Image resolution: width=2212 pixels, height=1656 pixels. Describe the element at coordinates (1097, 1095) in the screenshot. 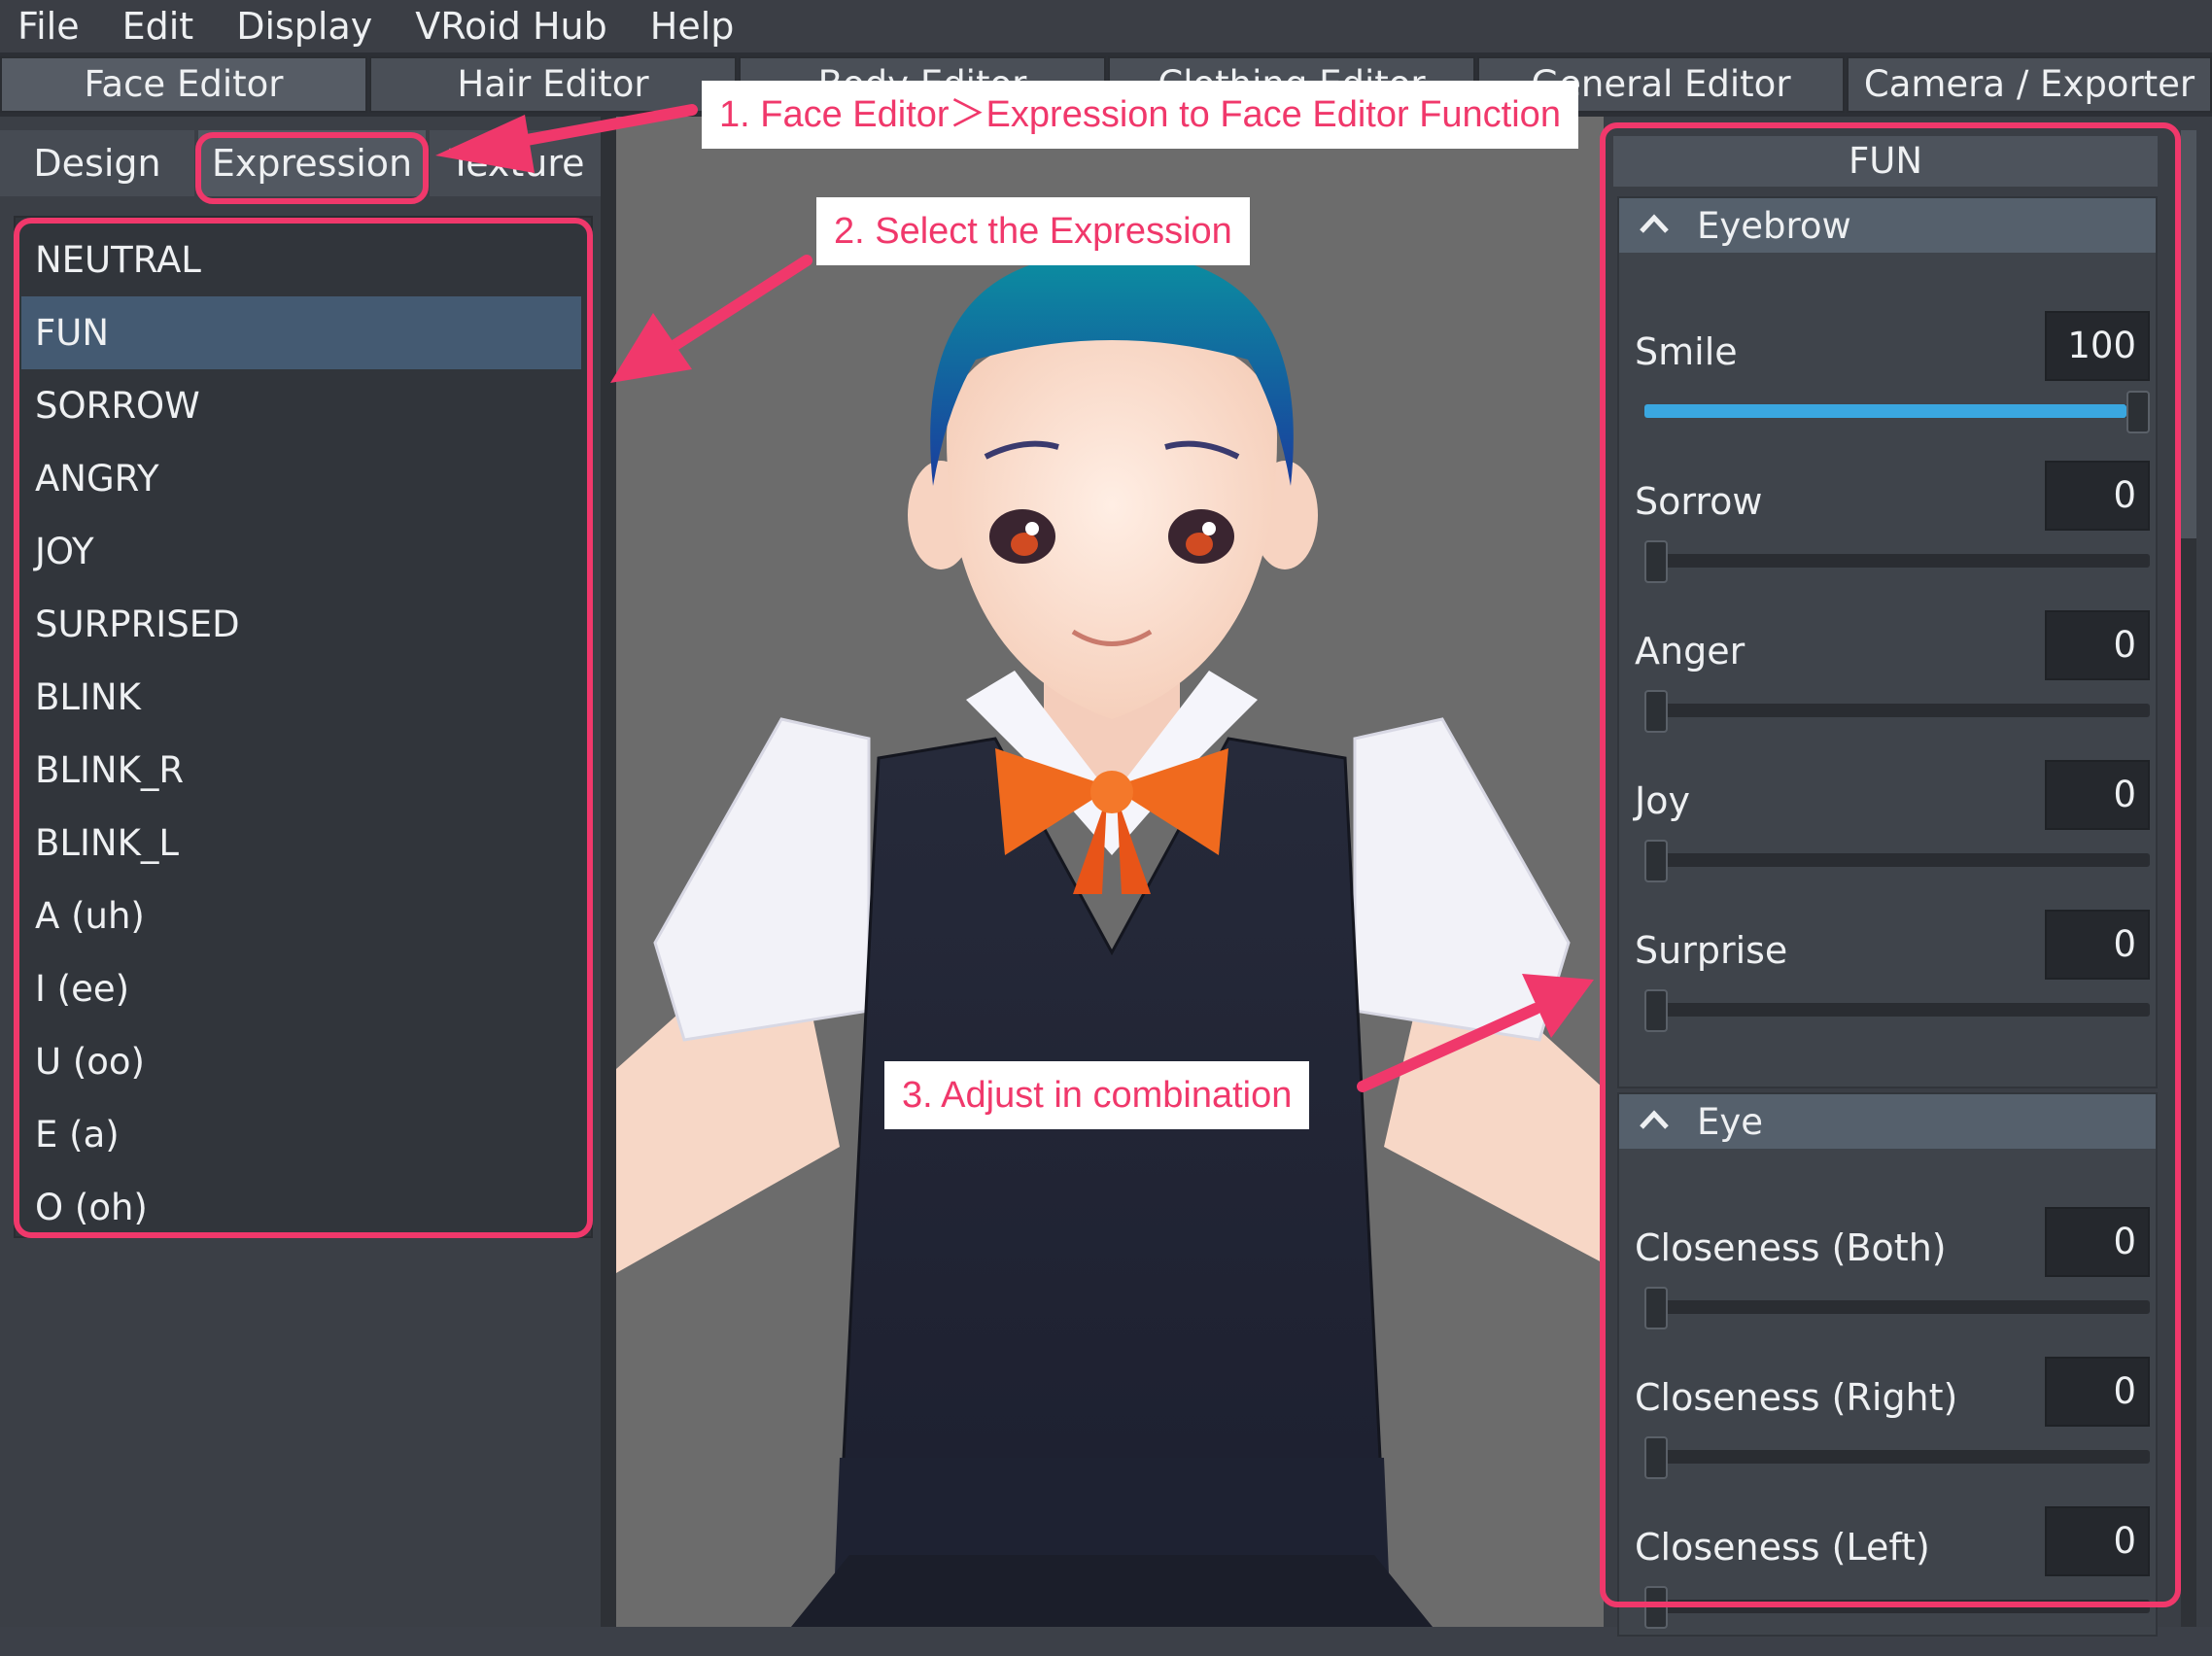

I see `callout-step-3: 3. Adjust in combination` at that location.